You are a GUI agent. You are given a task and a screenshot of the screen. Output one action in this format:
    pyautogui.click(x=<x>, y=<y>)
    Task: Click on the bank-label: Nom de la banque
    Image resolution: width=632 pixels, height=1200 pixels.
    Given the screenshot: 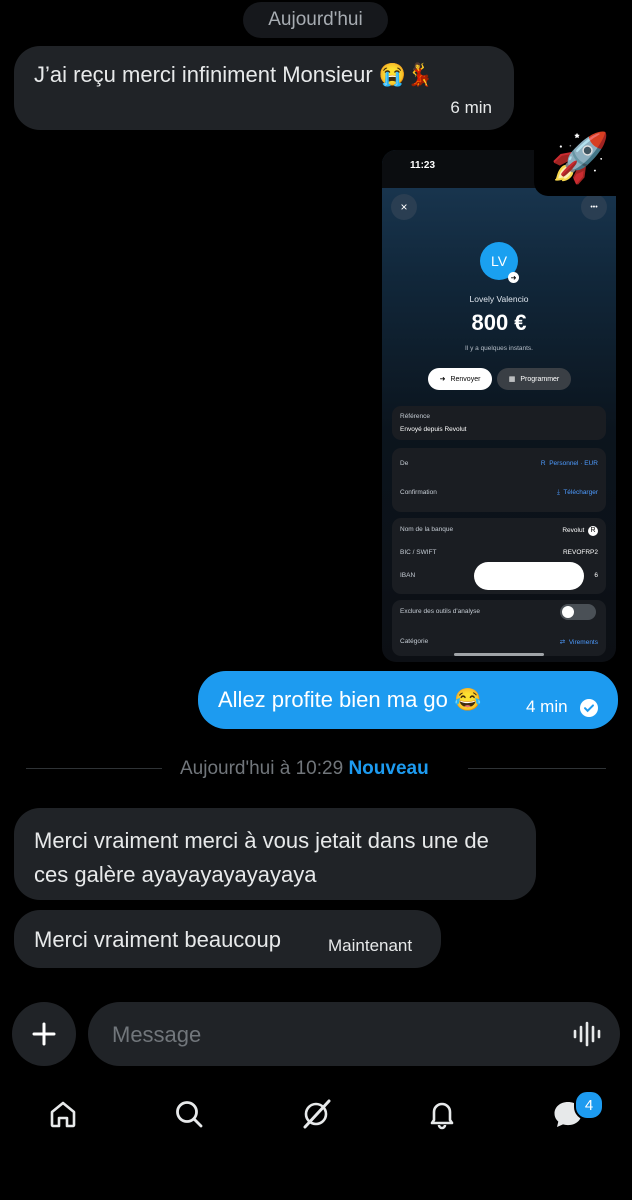 What is the action you would take?
    pyautogui.click(x=427, y=529)
    